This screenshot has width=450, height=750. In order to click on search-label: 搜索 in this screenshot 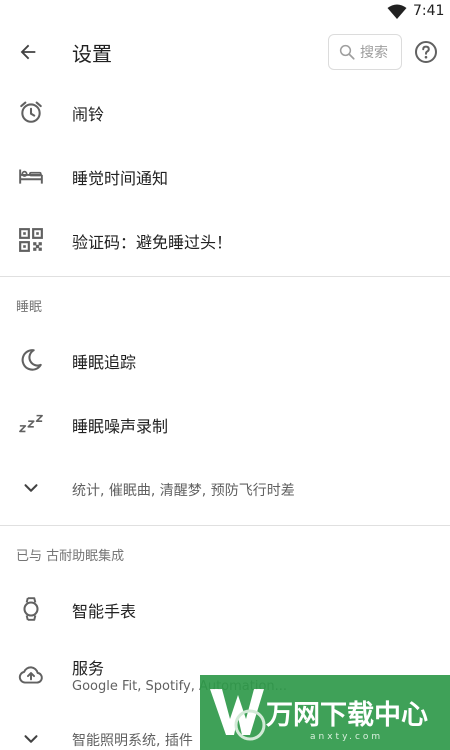, I will do `click(374, 53)`.